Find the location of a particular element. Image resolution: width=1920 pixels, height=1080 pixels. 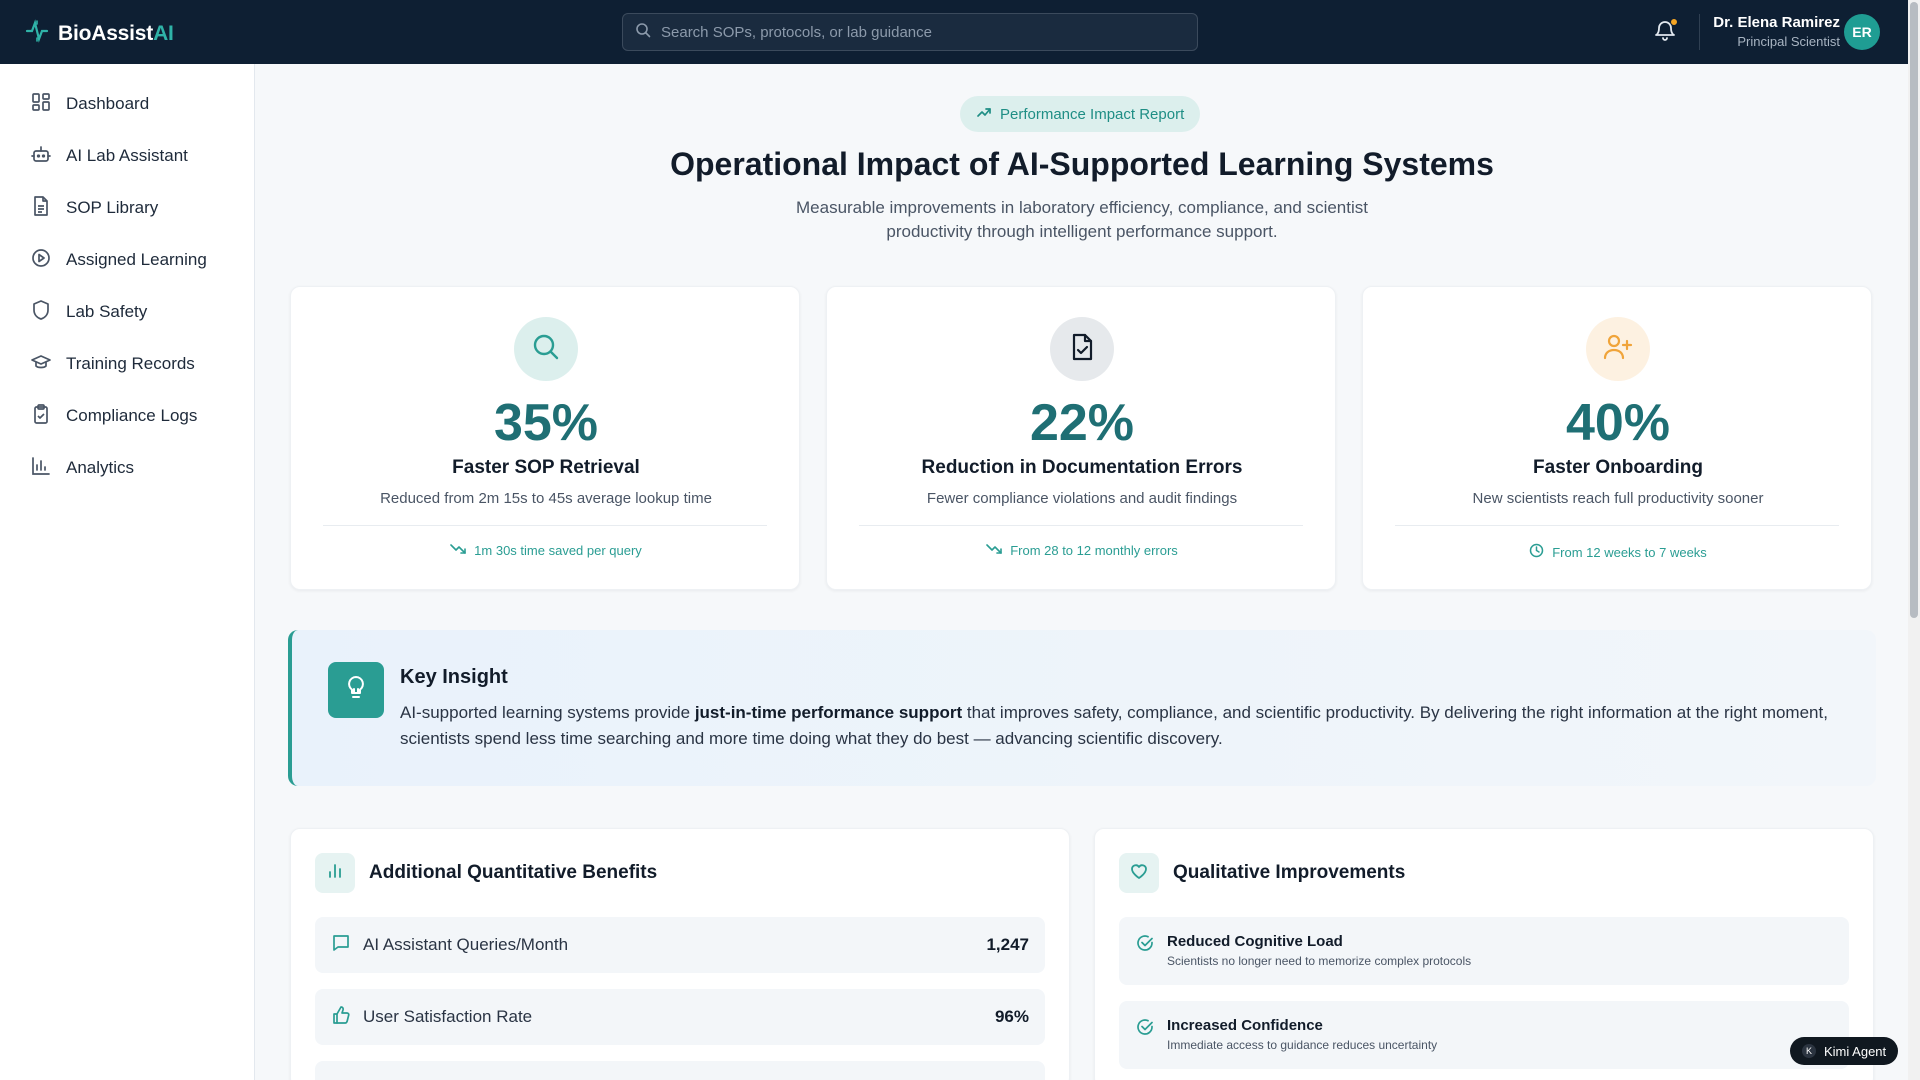

card-footnote: 1m 30s time saved per query is located at coordinates (546, 550).